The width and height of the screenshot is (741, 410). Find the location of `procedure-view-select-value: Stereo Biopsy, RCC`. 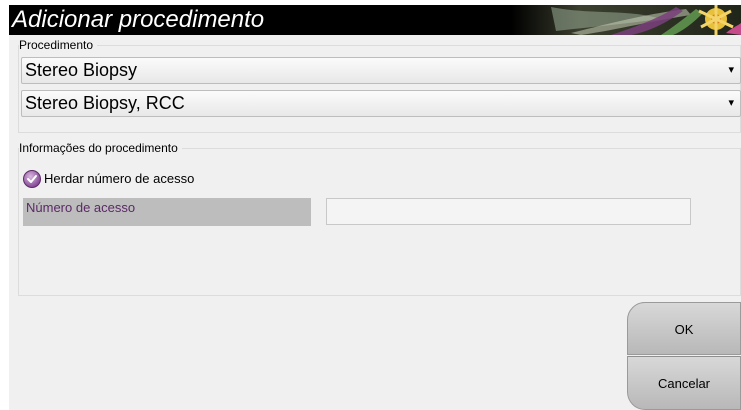

procedure-view-select-value: Stereo Biopsy, RCC is located at coordinates (105, 103).